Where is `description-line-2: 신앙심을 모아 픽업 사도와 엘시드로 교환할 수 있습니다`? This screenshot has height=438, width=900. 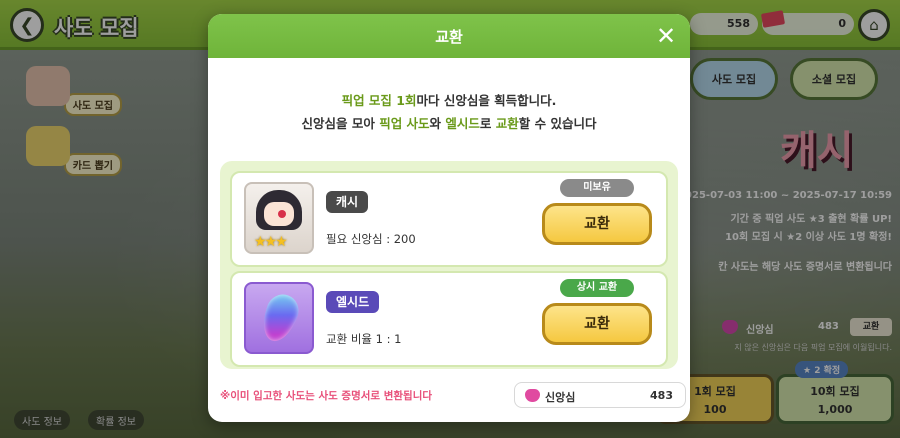 description-line-2: 신앙심을 모아 픽업 사도와 엘시드로 교환할 수 있습니다 is located at coordinates (449, 122).